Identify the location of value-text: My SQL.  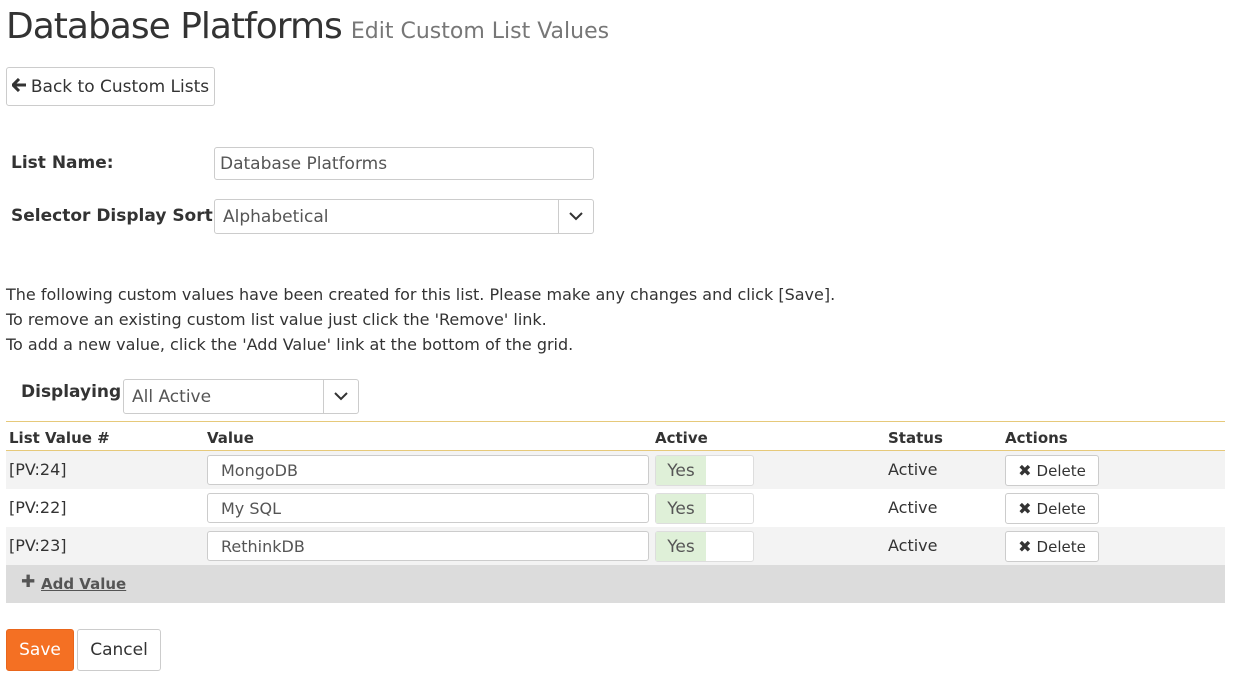
(251, 508).